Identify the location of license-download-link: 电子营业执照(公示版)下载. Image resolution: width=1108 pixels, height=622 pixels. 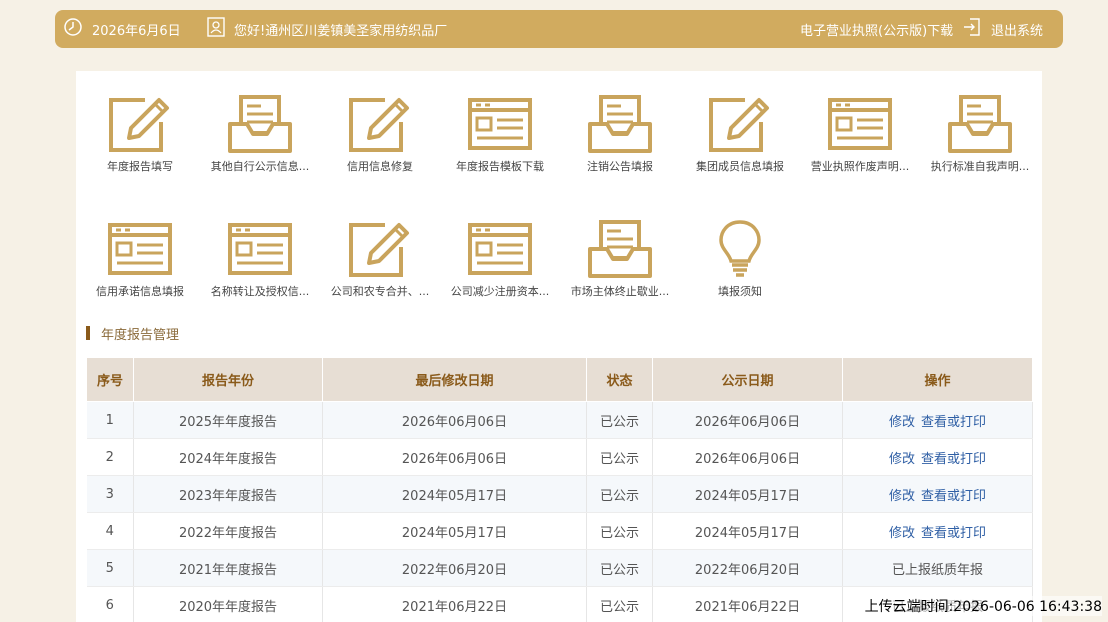
(876, 29).